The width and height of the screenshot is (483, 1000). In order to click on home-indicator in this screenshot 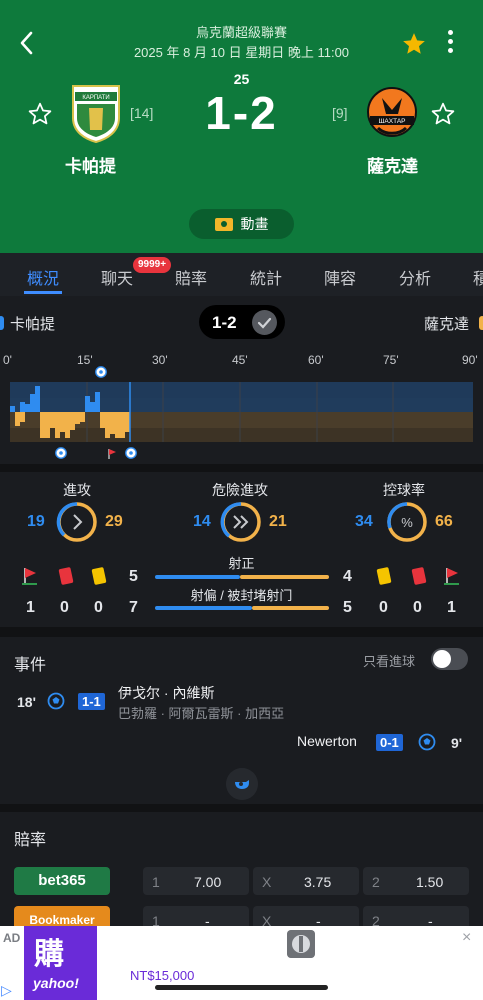, I will do `click(241, 987)`.